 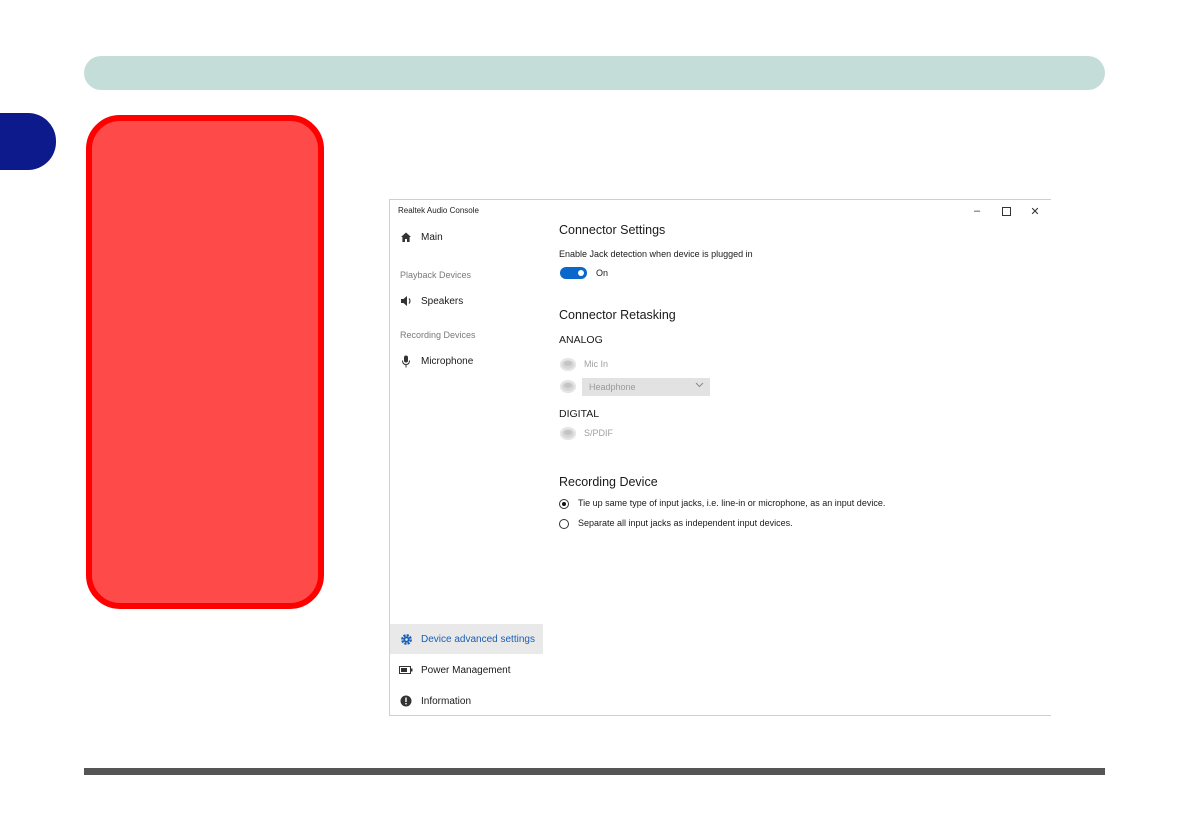 I want to click on speaker-icon, so click(x=406, y=301).